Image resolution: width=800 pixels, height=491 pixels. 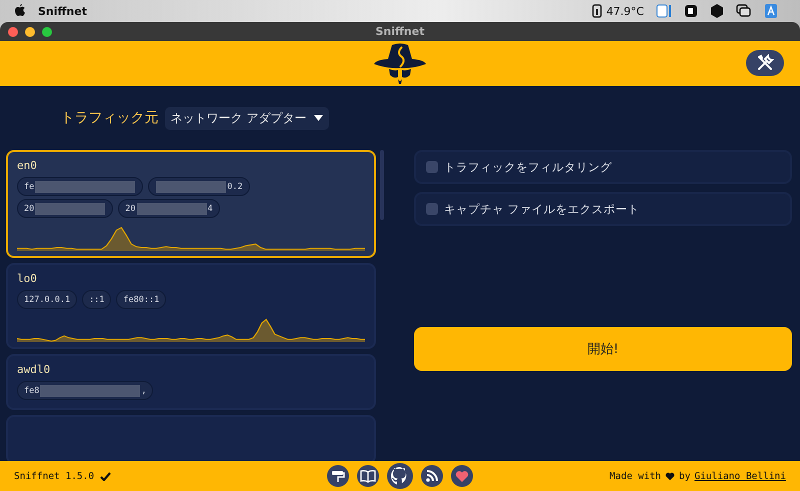 What do you see at coordinates (34, 369) in the screenshot?
I see `adapter-name: awdl0` at bounding box center [34, 369].